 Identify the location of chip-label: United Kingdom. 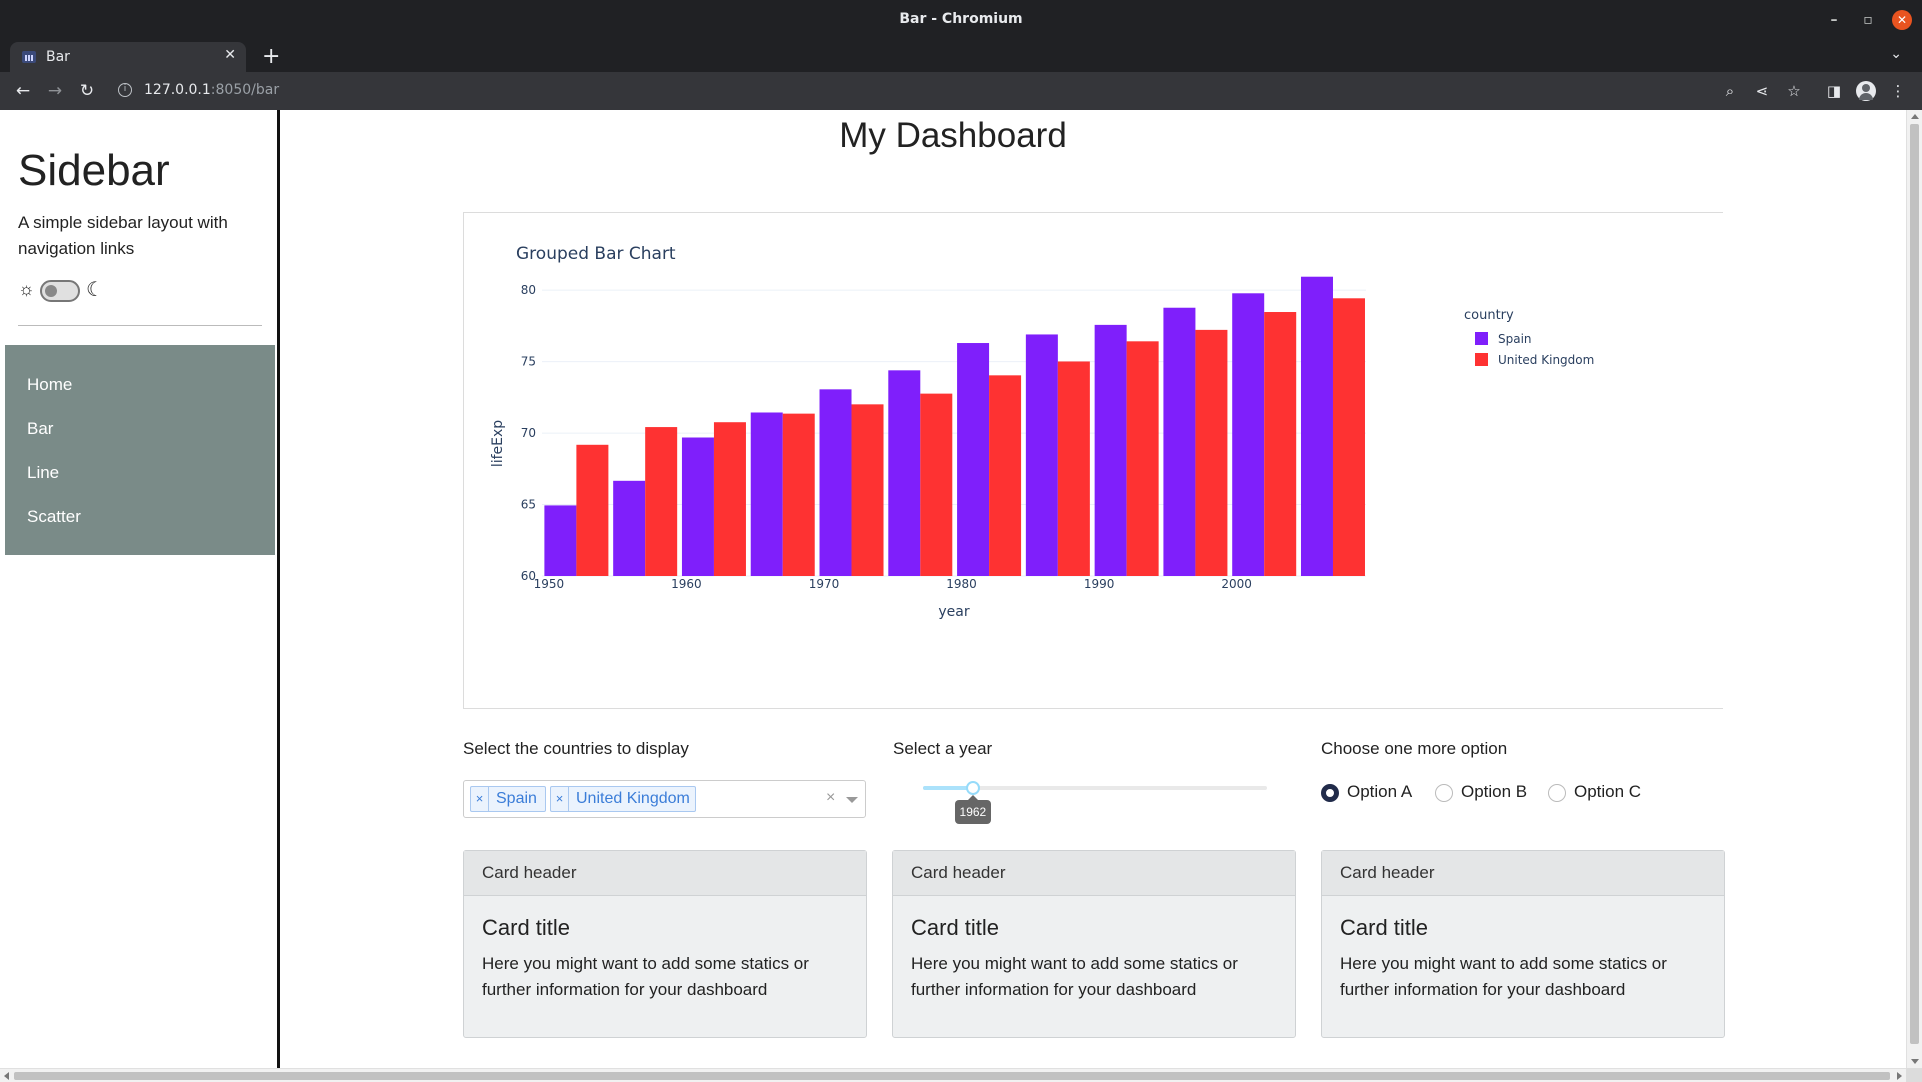
(633, 798).